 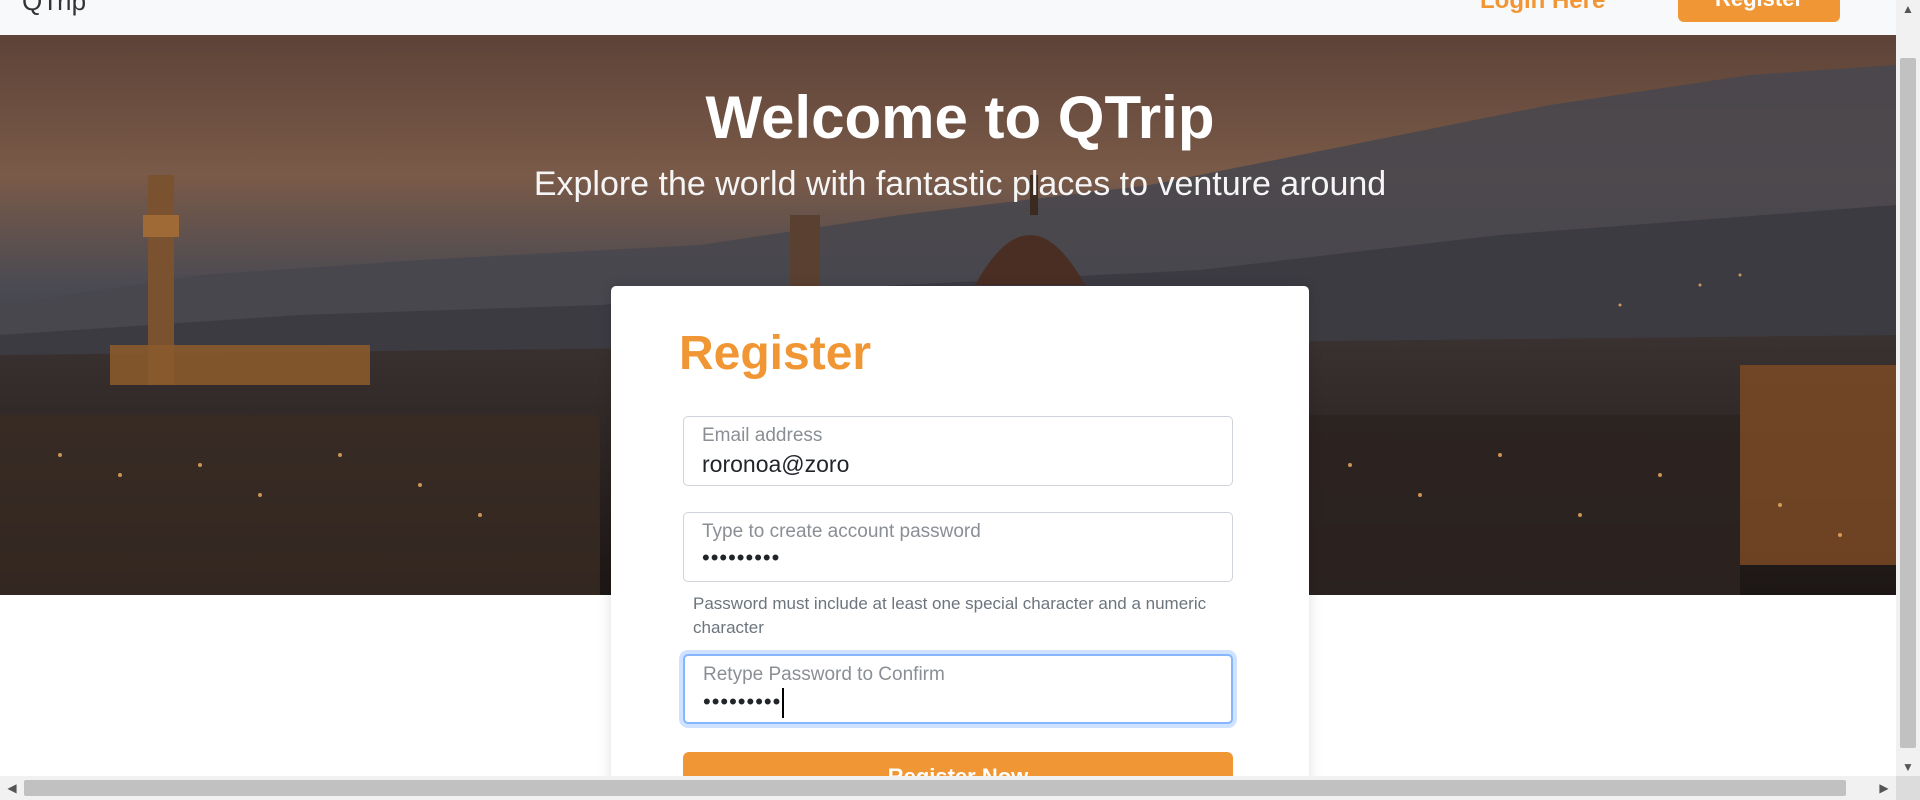 What do you see at coordinates (958, 689) in the screenshot?
I see `confirm-password-field: Retype Password to Confirm •••••••••` at bounding box center [958, 689].